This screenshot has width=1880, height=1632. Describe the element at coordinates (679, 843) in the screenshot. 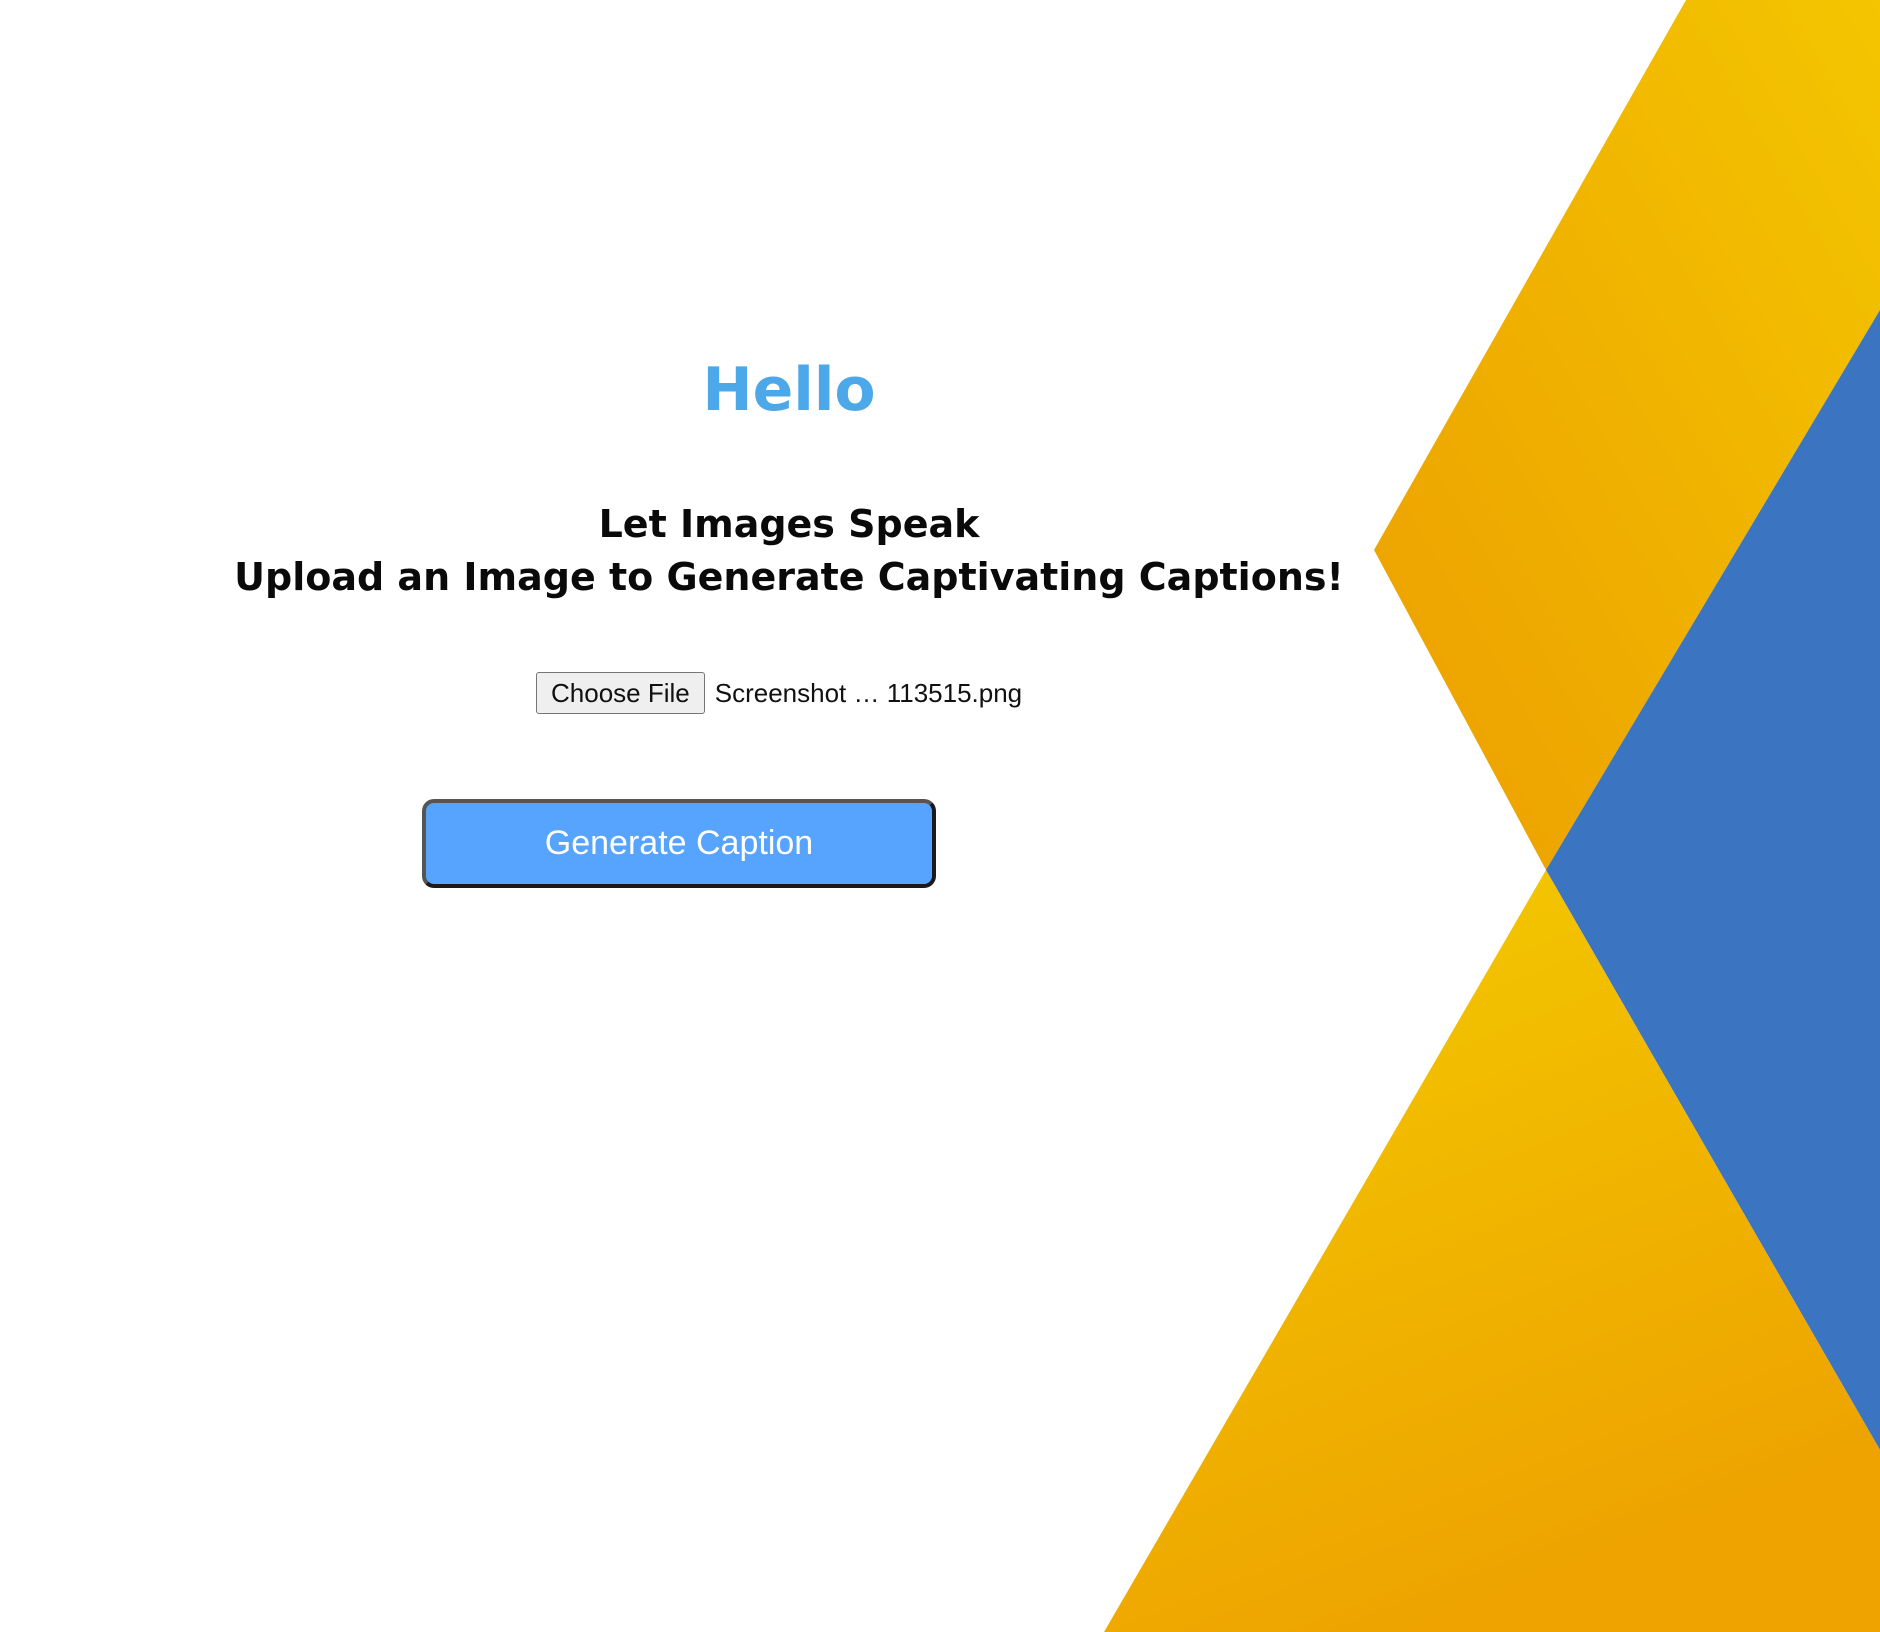

I see `generate-caption-button: Generate Caption` at that location.